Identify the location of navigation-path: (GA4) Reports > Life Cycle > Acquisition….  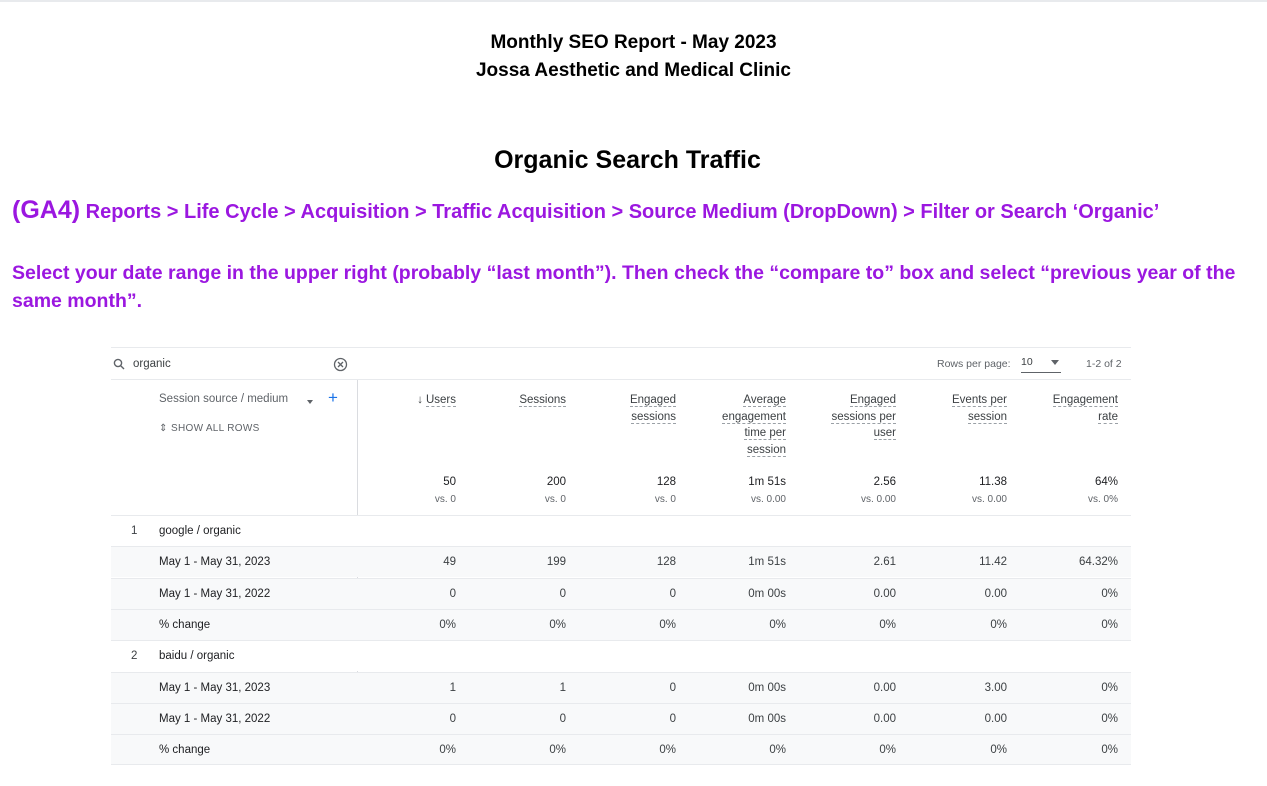
(585, 210).